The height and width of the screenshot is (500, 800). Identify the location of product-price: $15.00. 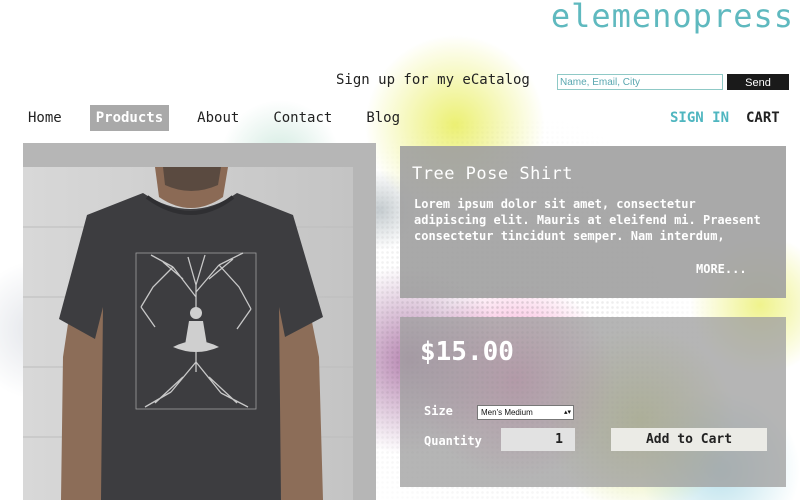
(467, 352).